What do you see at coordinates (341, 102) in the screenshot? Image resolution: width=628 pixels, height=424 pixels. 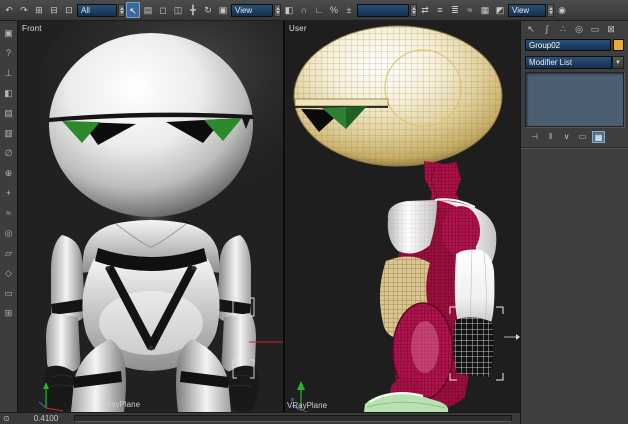 I see `visor-side-bar` at bounding box center [341, 102].